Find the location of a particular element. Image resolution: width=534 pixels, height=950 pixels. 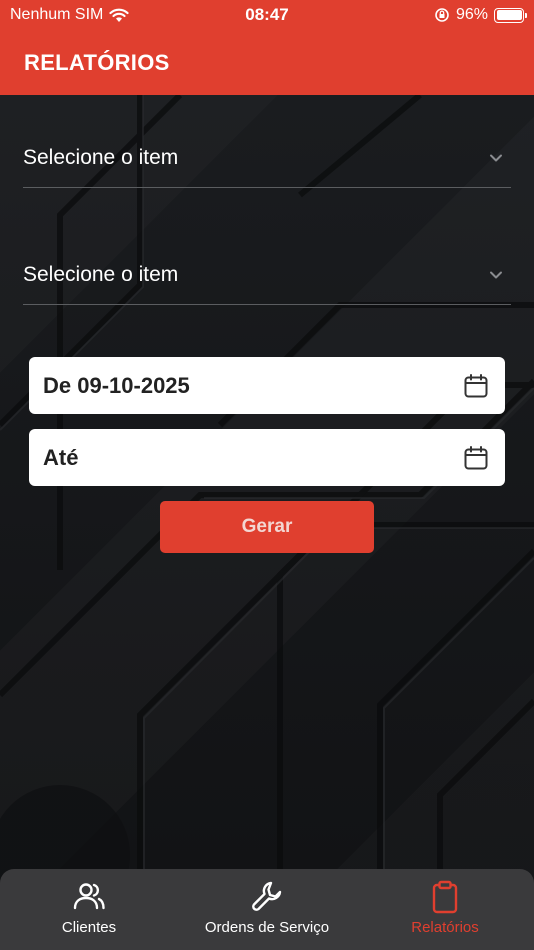

date-to-field: Até is located at coordinates (267, 457).